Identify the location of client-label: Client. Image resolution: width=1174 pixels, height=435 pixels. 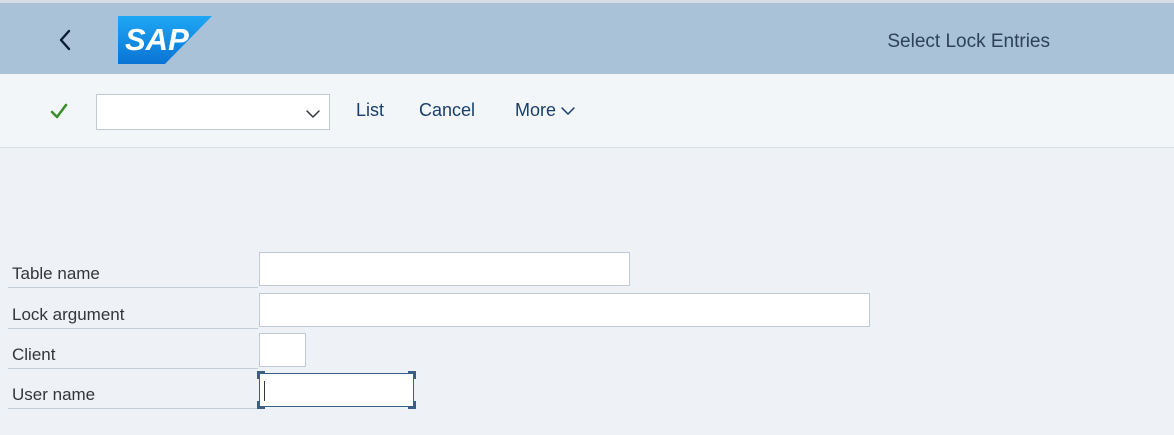
(133, 351).